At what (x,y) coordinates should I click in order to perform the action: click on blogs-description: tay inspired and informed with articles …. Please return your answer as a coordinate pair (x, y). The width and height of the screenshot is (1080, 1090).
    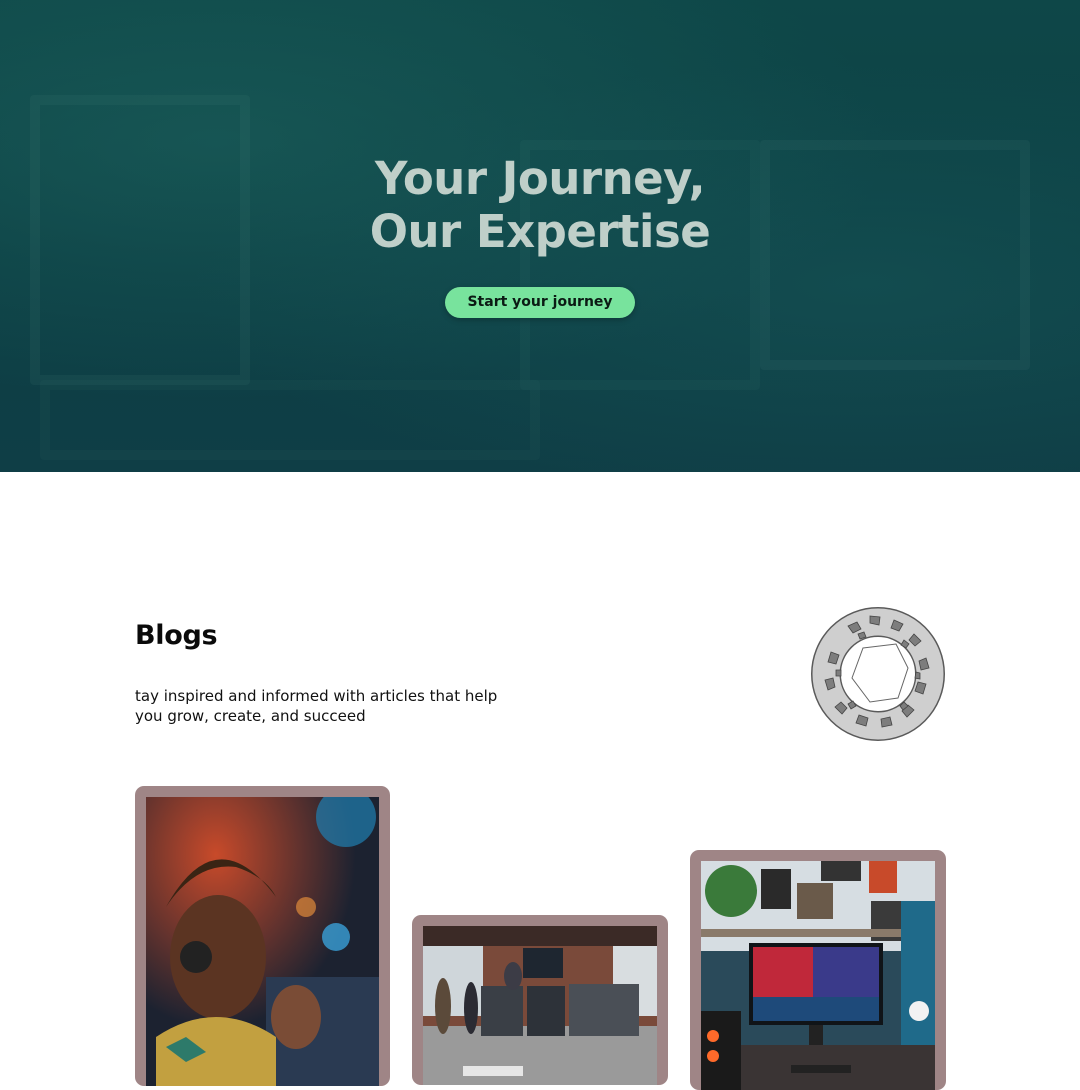
    Looking at the image, I should click on (316, 706).